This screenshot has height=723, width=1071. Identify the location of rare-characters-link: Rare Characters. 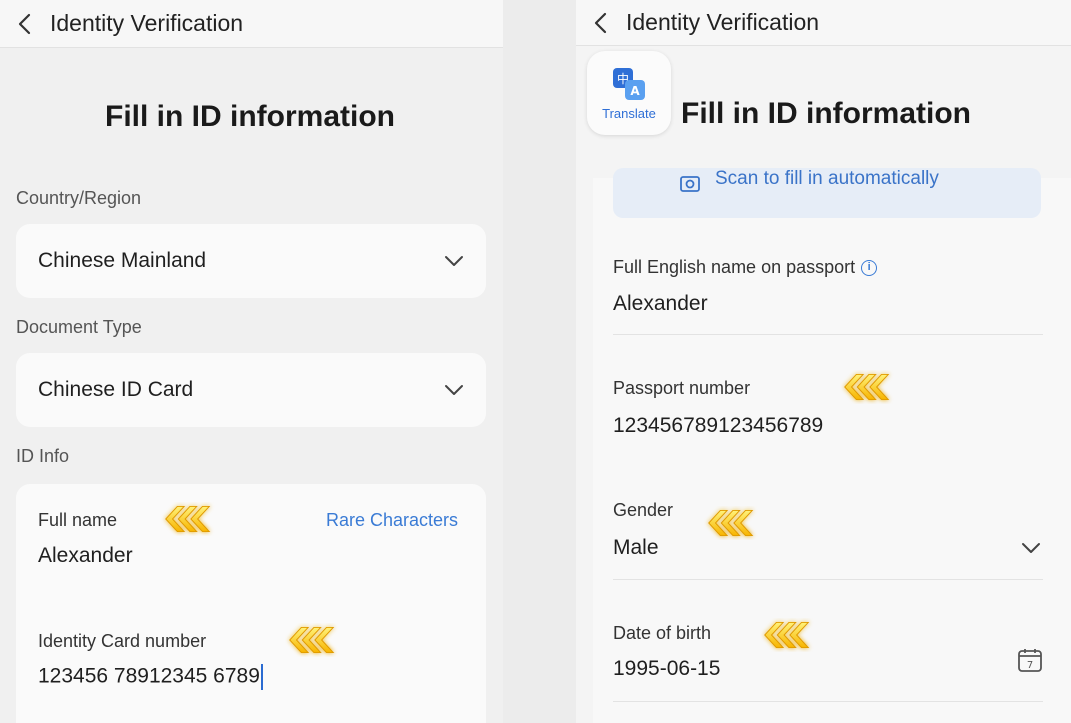
(392, 520).